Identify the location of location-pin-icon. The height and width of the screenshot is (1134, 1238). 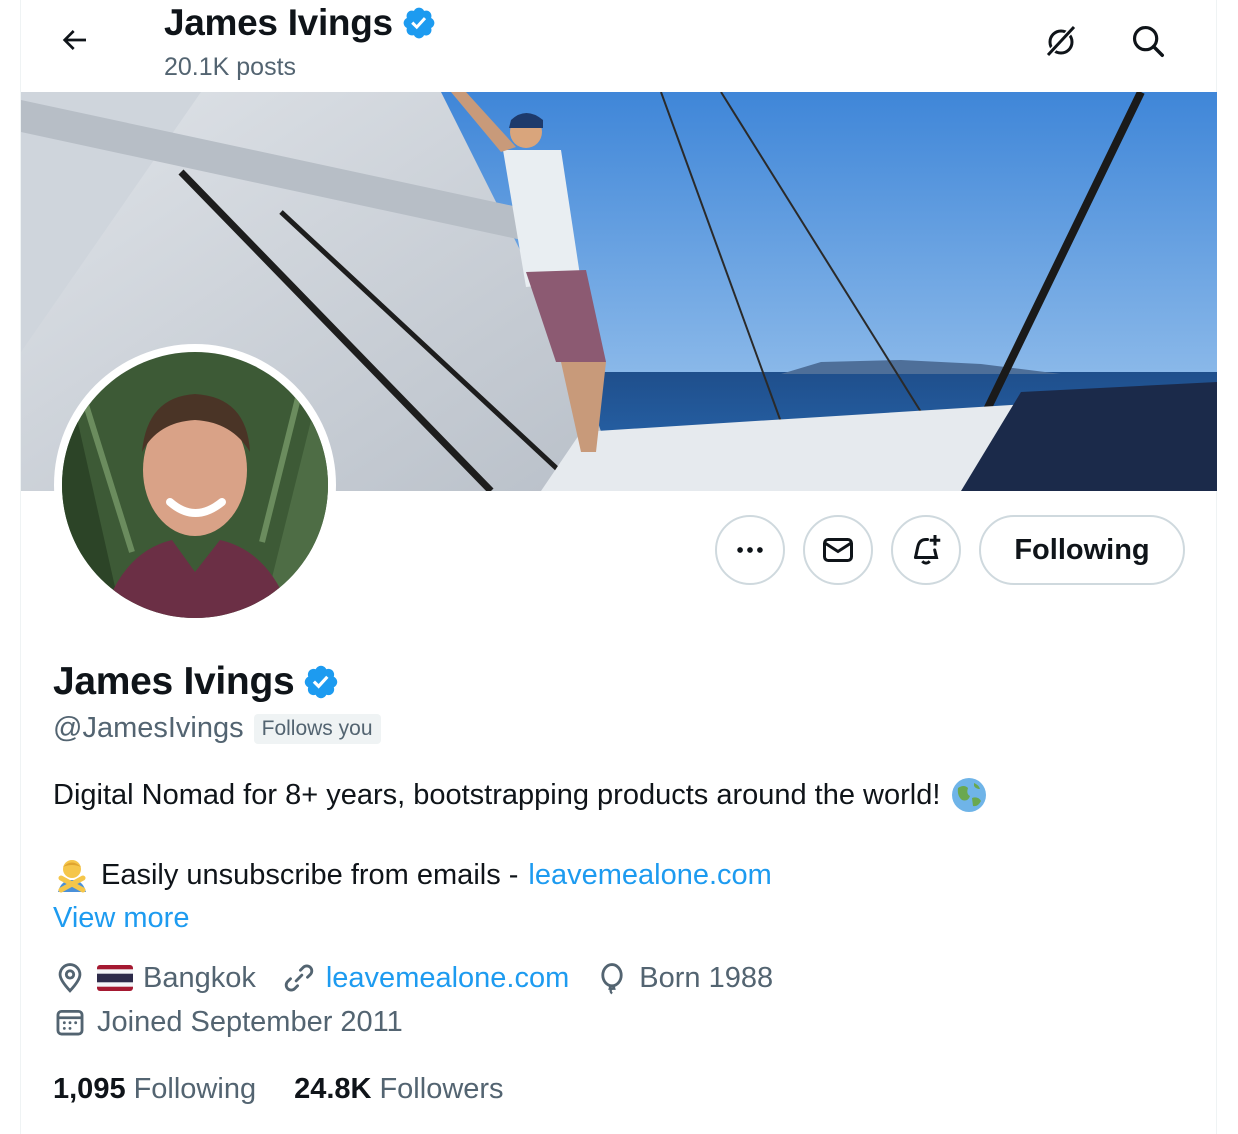
(70, 978).